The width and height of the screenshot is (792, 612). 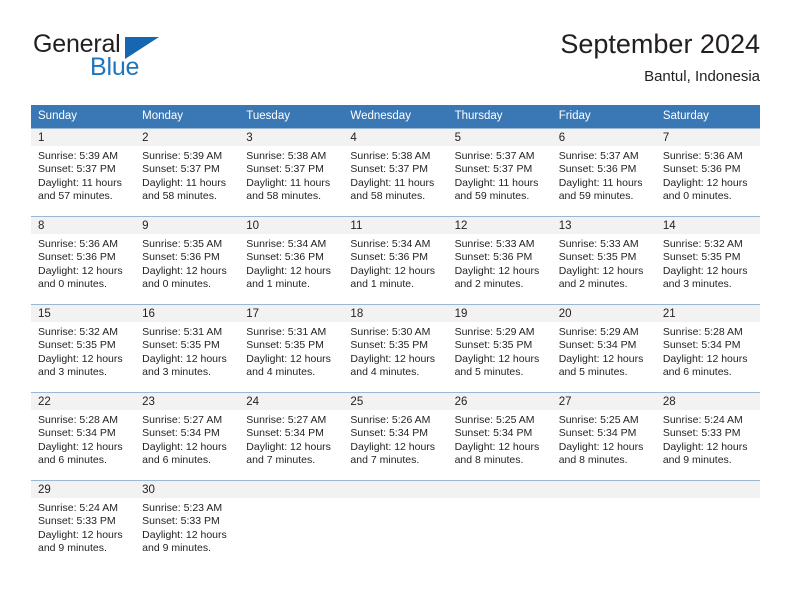 What do you see at coordinates (702, 76) in the screenshot?
I see `page-location: Bantul, Indonesia` at bounding box center [702, 76].